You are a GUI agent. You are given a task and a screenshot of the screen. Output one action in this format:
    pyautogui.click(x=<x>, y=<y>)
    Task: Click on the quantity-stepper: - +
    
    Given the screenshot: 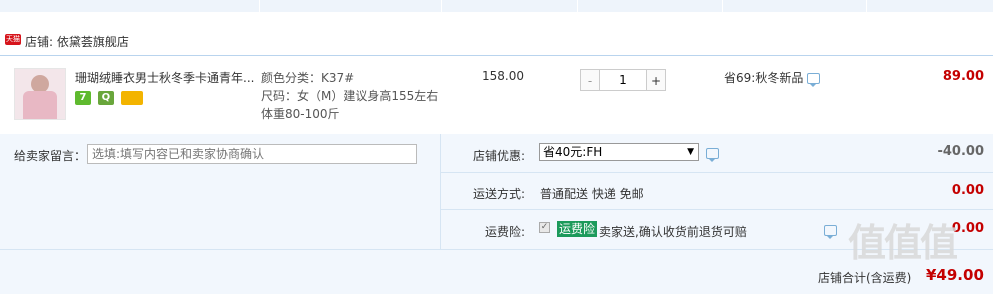 What is the action you would take?
    pyautogui.click(x=623, y=80)
    